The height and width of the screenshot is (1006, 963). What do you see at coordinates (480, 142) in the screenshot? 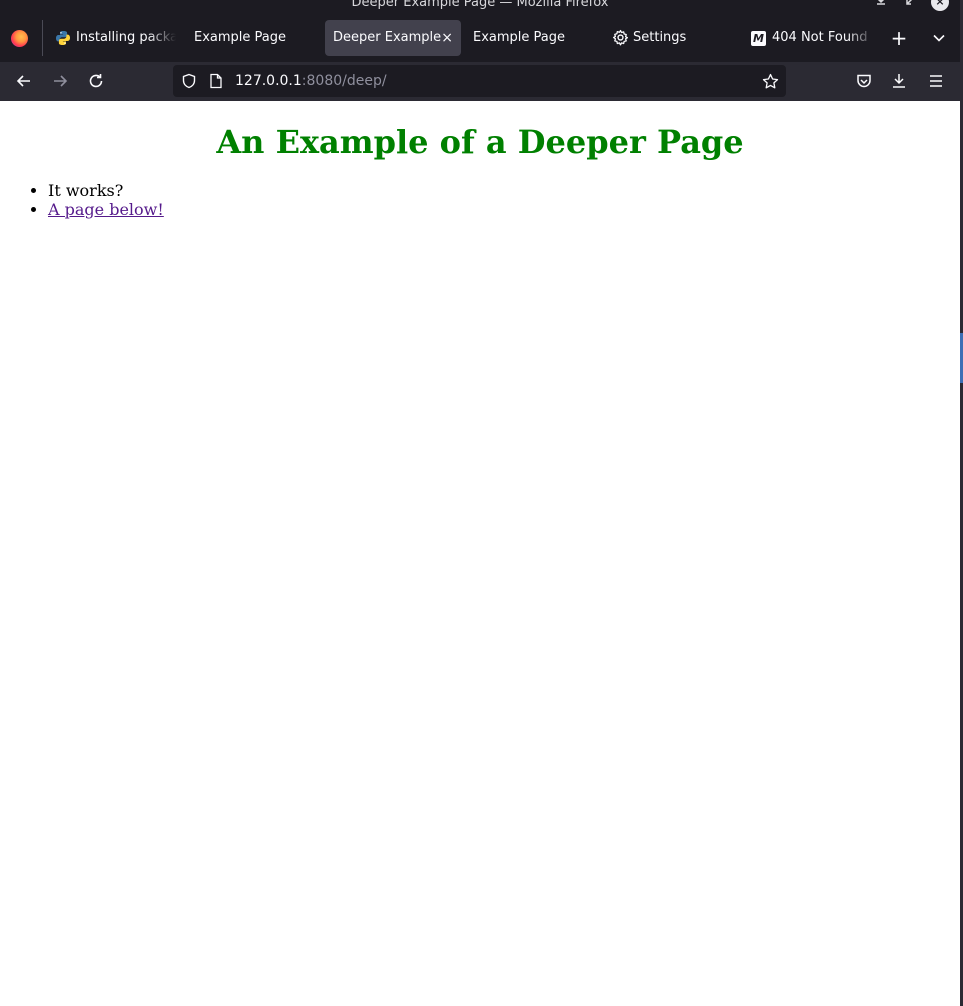
I see `page-heading: An Example of a Deeper Page` at bounding box center [480, 142].